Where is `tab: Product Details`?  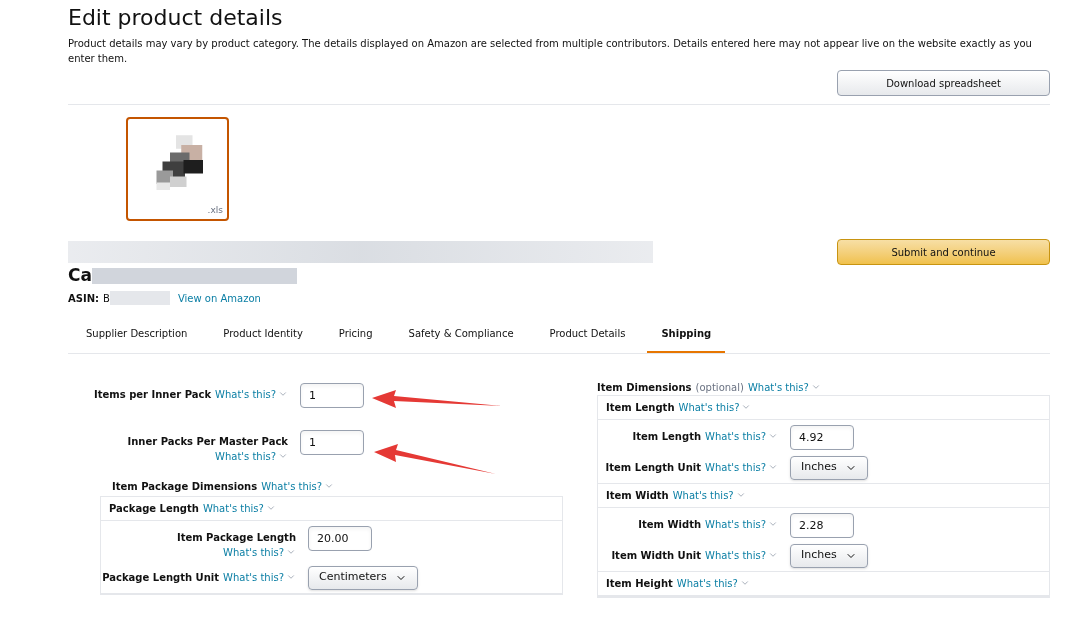
tab: Product Details is located at coordinates (587, 339).